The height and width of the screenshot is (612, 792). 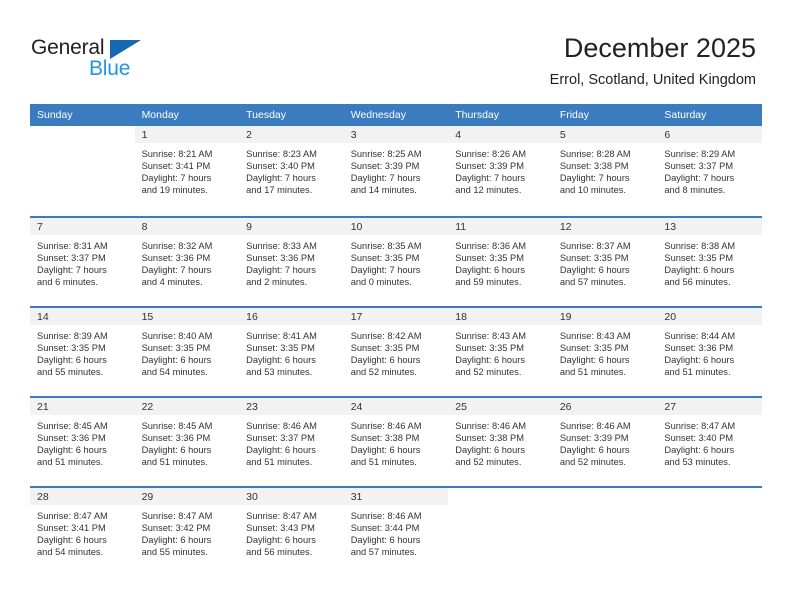 What do you see at coordinates (70, 552) in the screenshot?
I see `daylight-duration-line2: and 54 minutes.` at bounding box center [70, 552].